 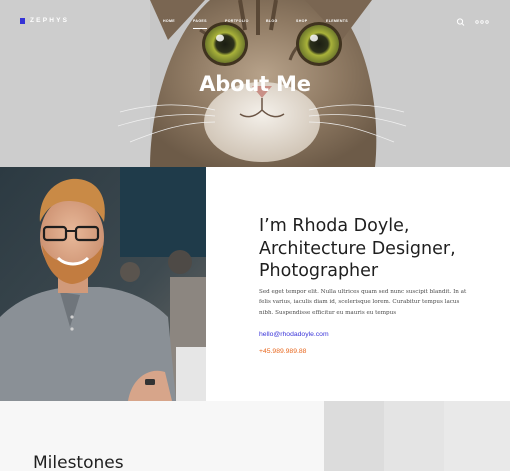 I want to click on menu-item-home: HOME, so click(x=169, y=21).